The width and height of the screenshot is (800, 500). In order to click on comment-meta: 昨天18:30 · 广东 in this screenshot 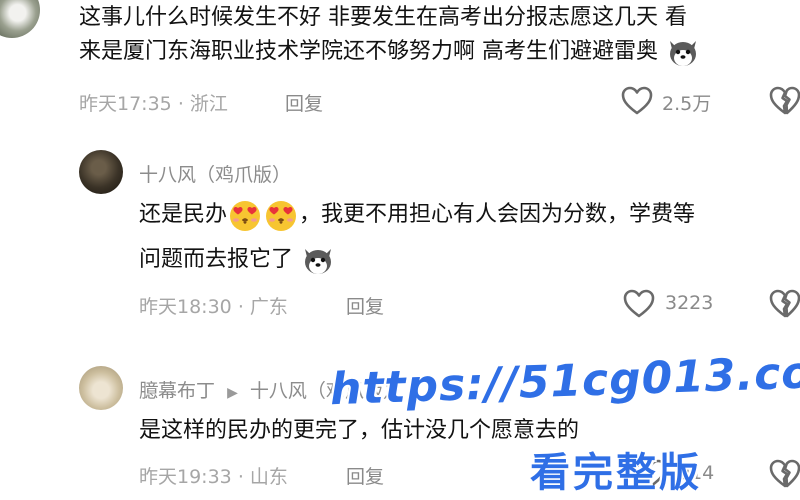, I will do `click(213, 305)`.